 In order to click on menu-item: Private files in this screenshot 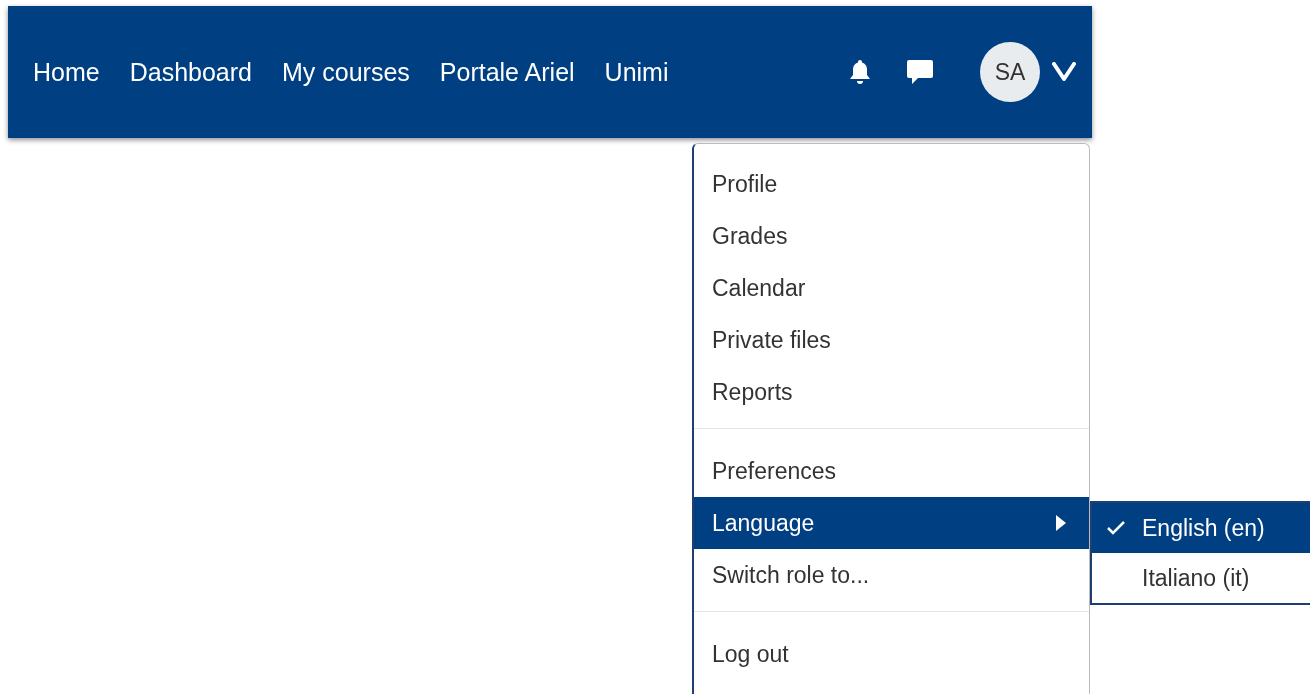, I will do `click(891, 340)`.